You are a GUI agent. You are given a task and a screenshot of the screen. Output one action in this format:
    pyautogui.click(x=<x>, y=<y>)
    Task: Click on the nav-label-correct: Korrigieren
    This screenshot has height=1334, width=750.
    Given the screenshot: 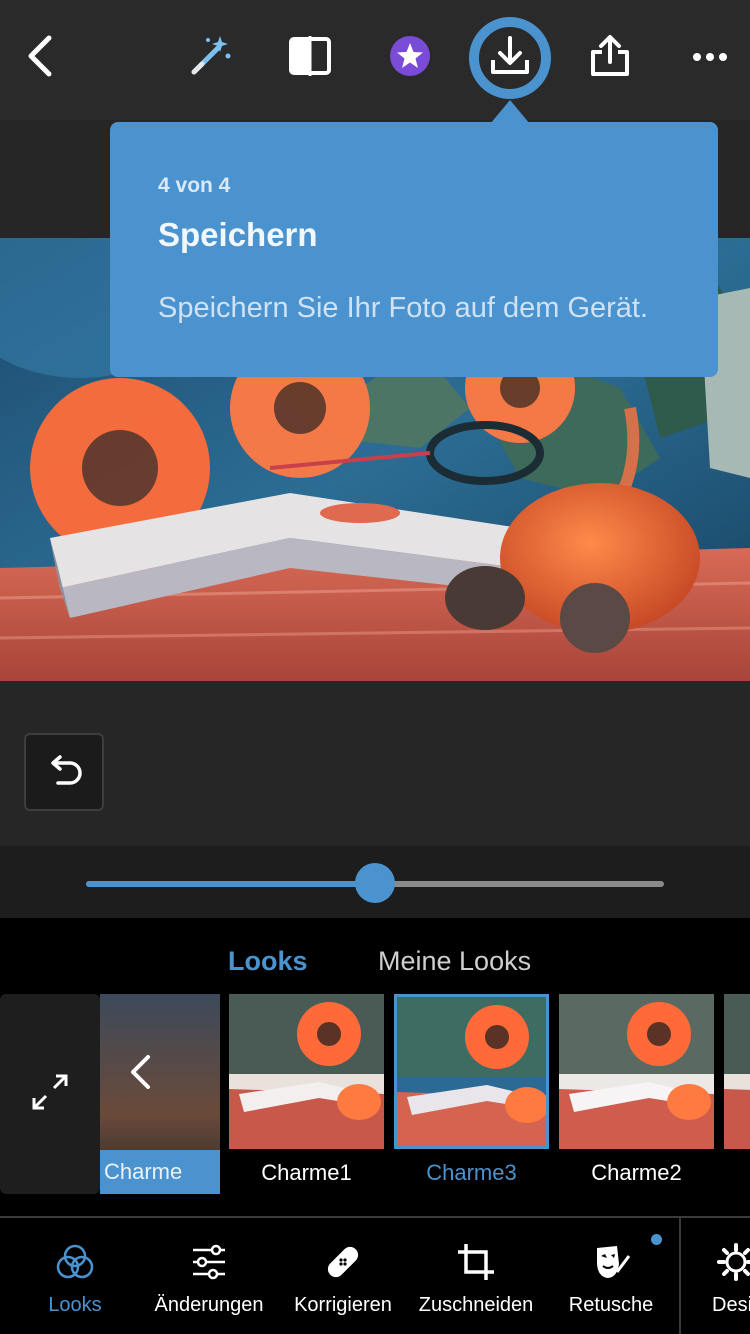 What is the action you would take?
    pyautogui.click(x=343, y=1305)
    